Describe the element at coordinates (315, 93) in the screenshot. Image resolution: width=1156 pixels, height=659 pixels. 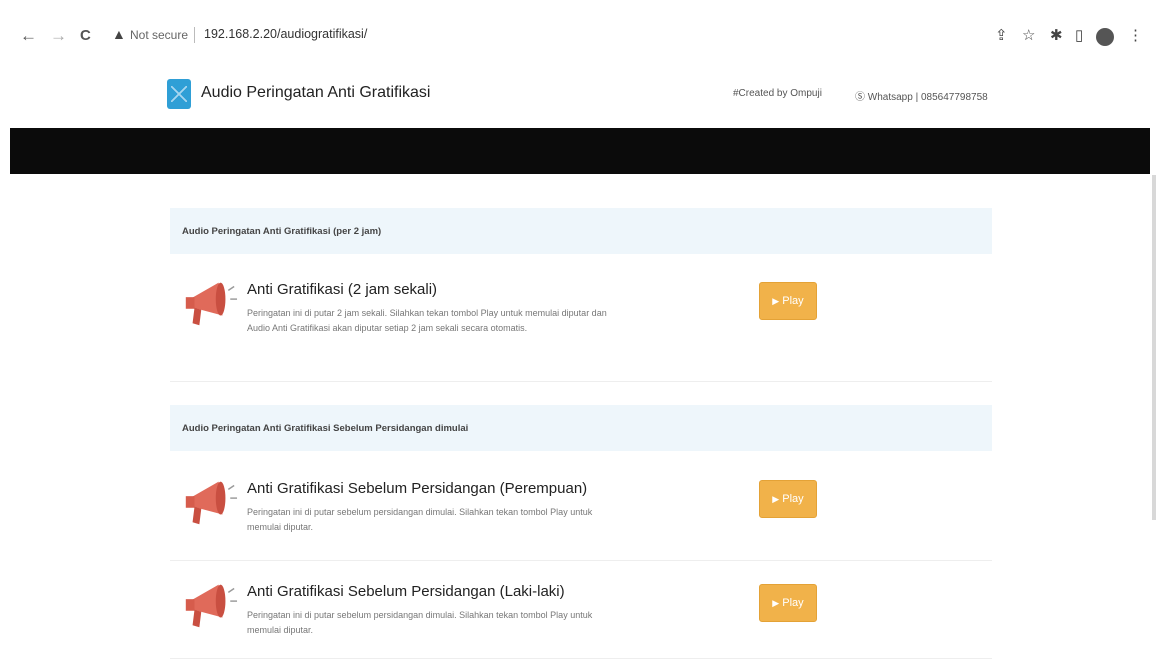
I see `site-title: Audio Peringatan Anti Gratifikasi` at that location.